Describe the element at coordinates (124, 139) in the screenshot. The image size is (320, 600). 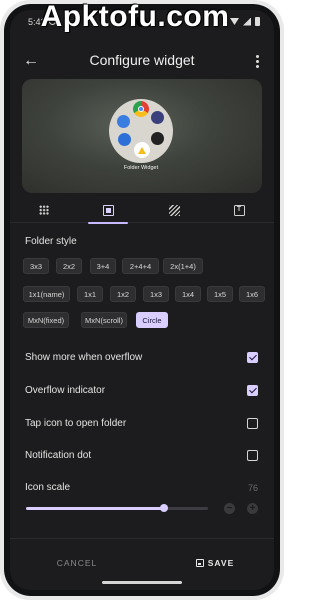
I see `settings-icon` at that location.